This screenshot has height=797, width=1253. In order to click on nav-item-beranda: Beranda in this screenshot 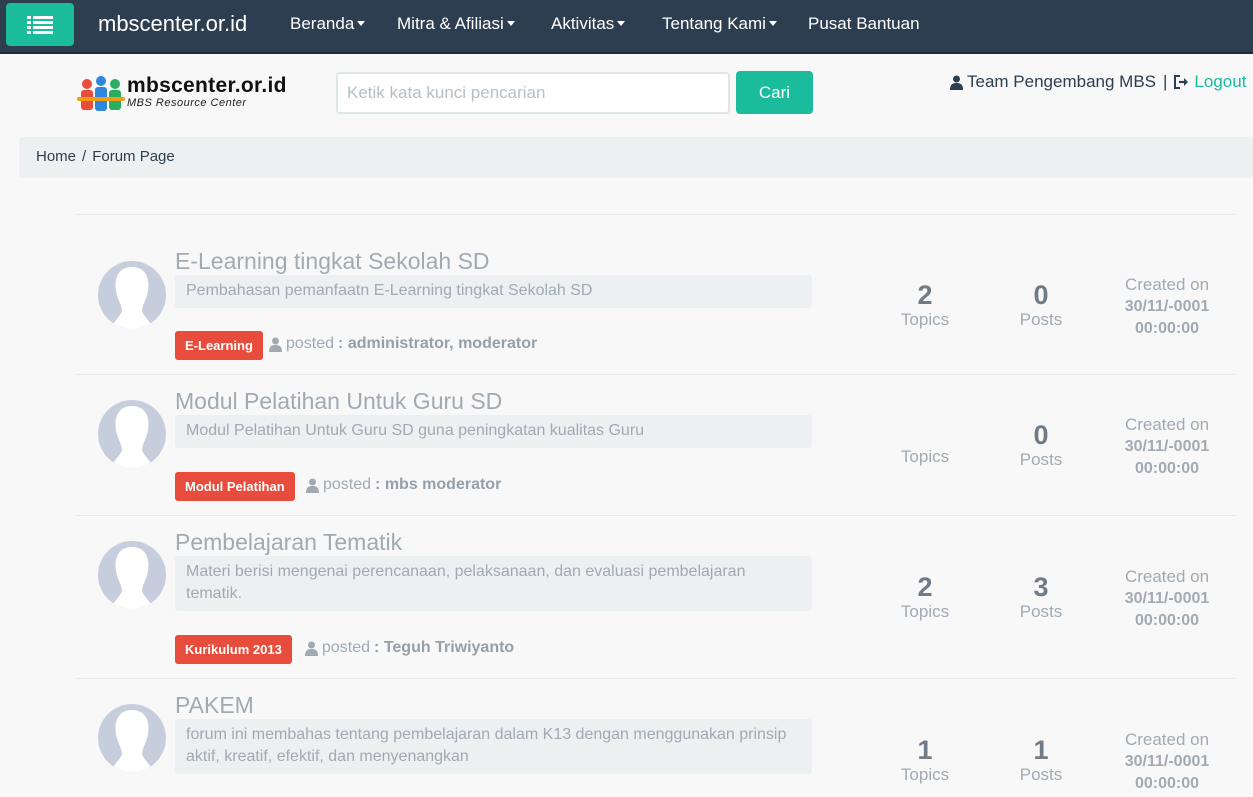, I will do `click(328, 24)`.